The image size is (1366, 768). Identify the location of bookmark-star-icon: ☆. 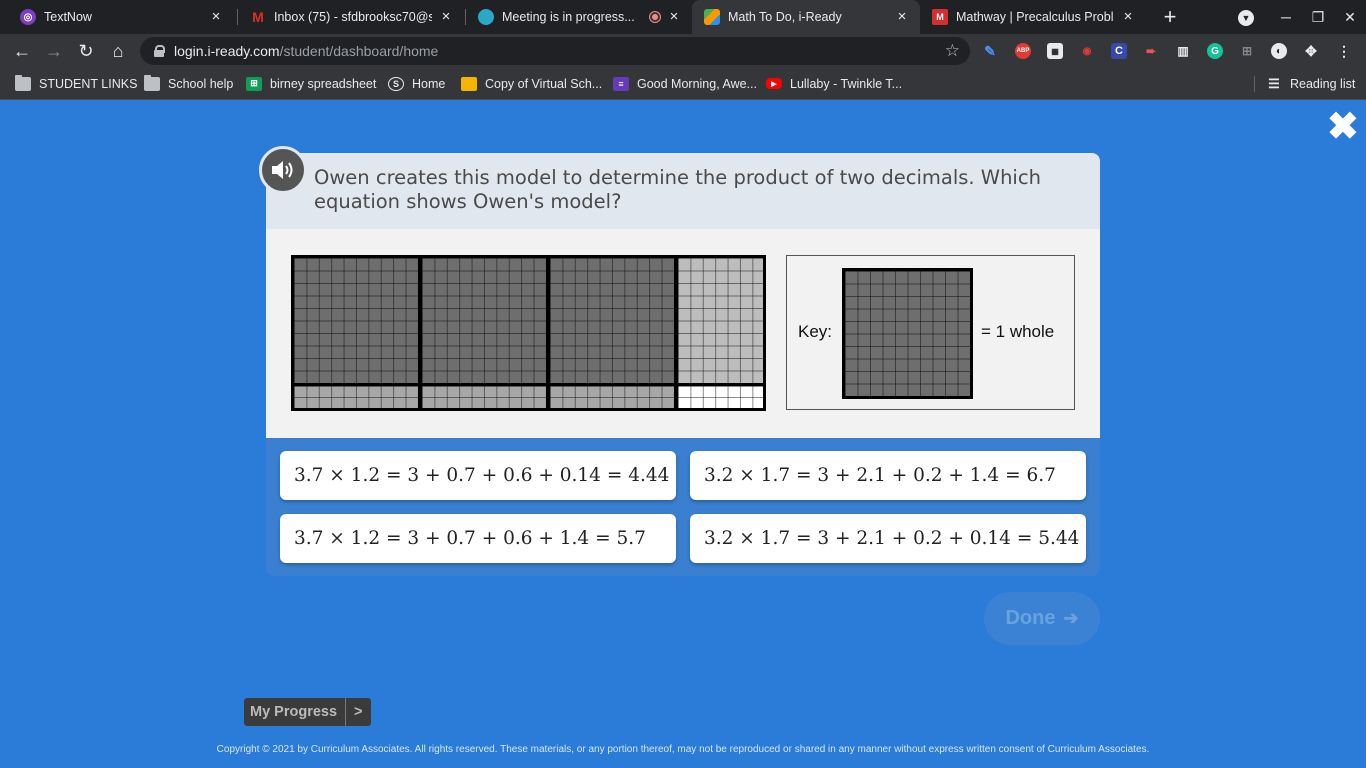
(952, 51).